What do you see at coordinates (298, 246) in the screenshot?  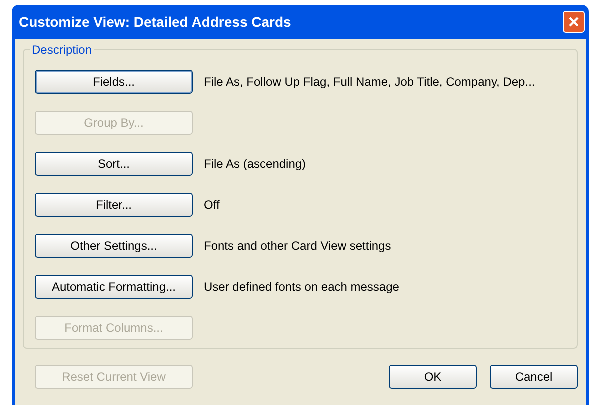 I see `setting-description: Fonts and other Card View settings` at bounding box center [298, 246].